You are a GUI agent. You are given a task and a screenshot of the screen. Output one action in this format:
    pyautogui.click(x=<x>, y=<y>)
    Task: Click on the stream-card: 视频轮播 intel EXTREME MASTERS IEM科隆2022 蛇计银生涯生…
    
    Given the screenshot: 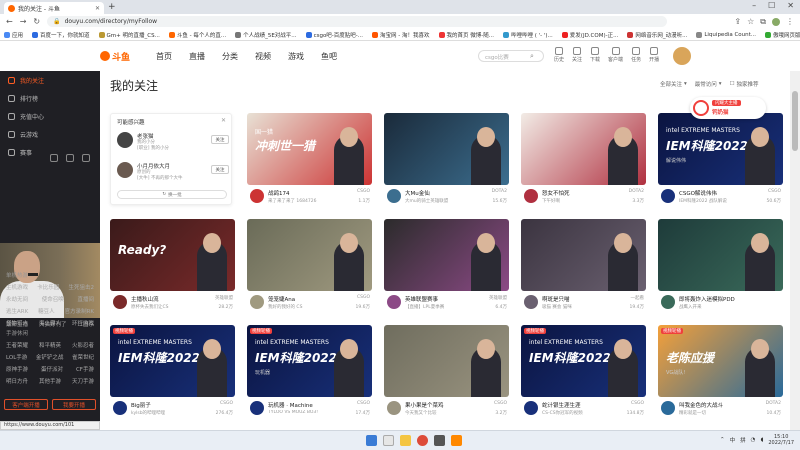 What is the action you would take?
    pyautogui.click(x=583, y=376)
    